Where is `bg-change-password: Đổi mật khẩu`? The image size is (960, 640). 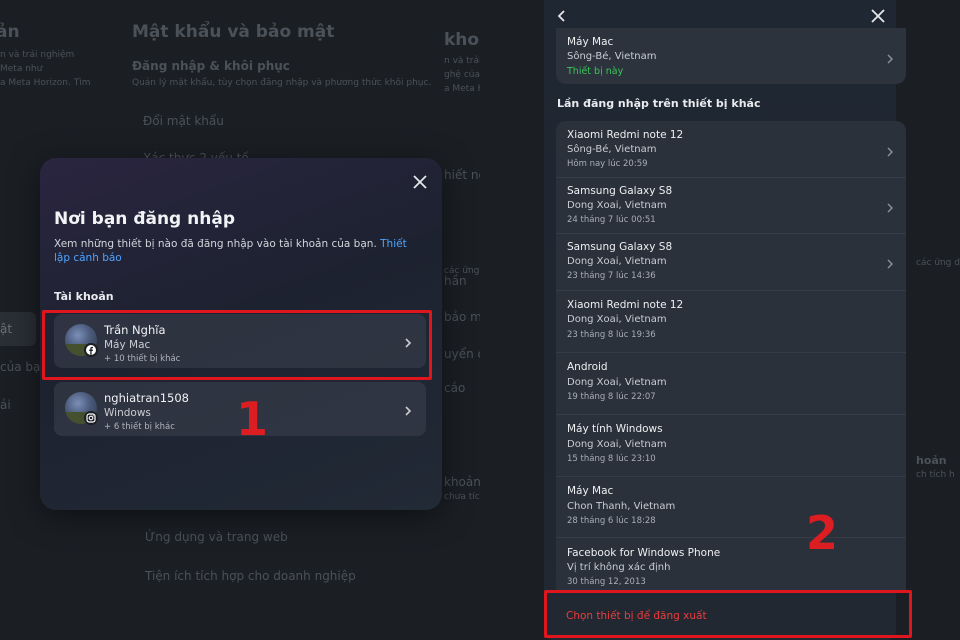 bg-change-password: Đổi mật khẩu is located at coordinates (183, 121).